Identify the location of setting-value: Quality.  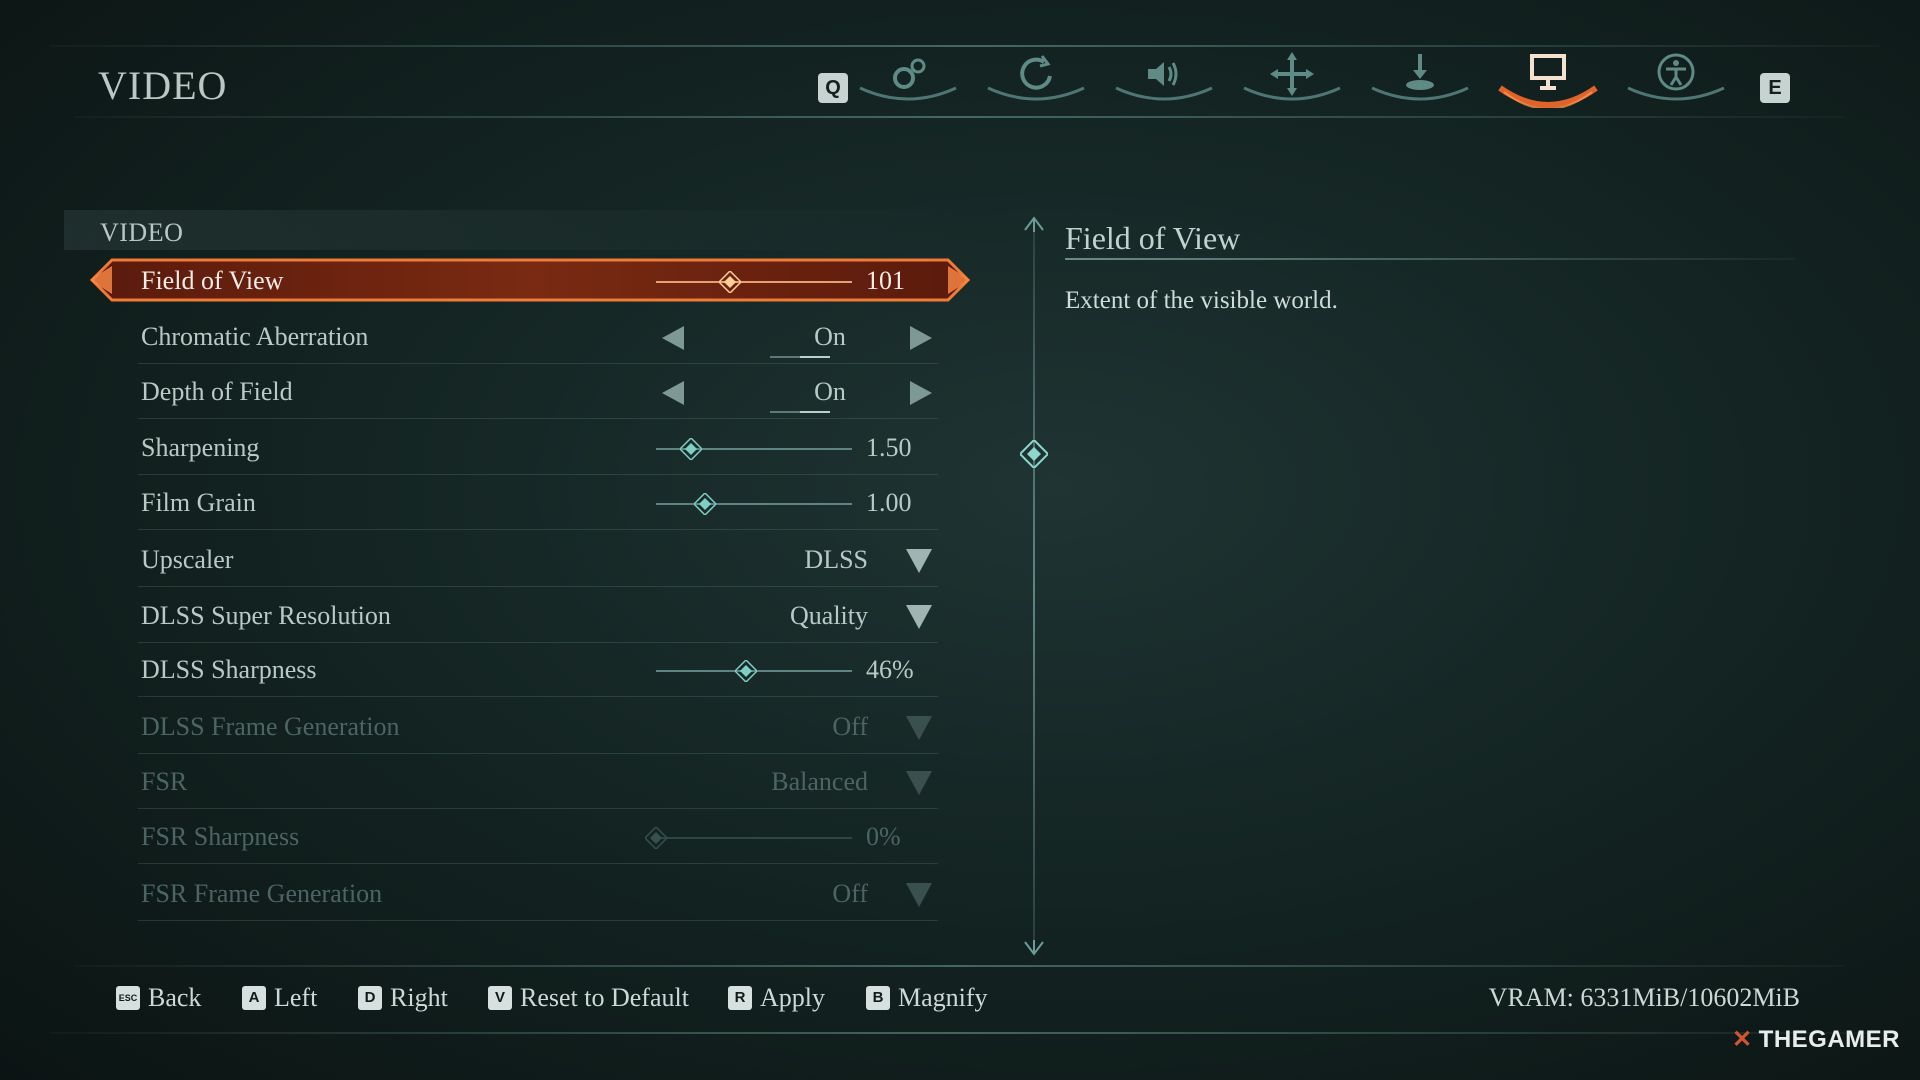
(829, 615).